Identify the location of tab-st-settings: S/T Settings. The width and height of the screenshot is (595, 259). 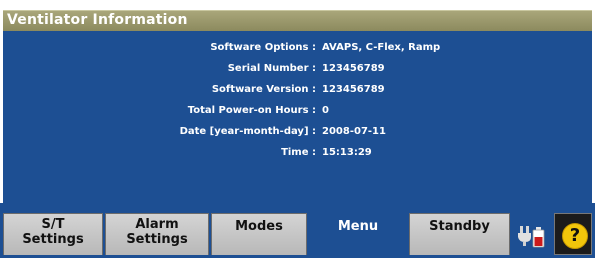
(53, 234).